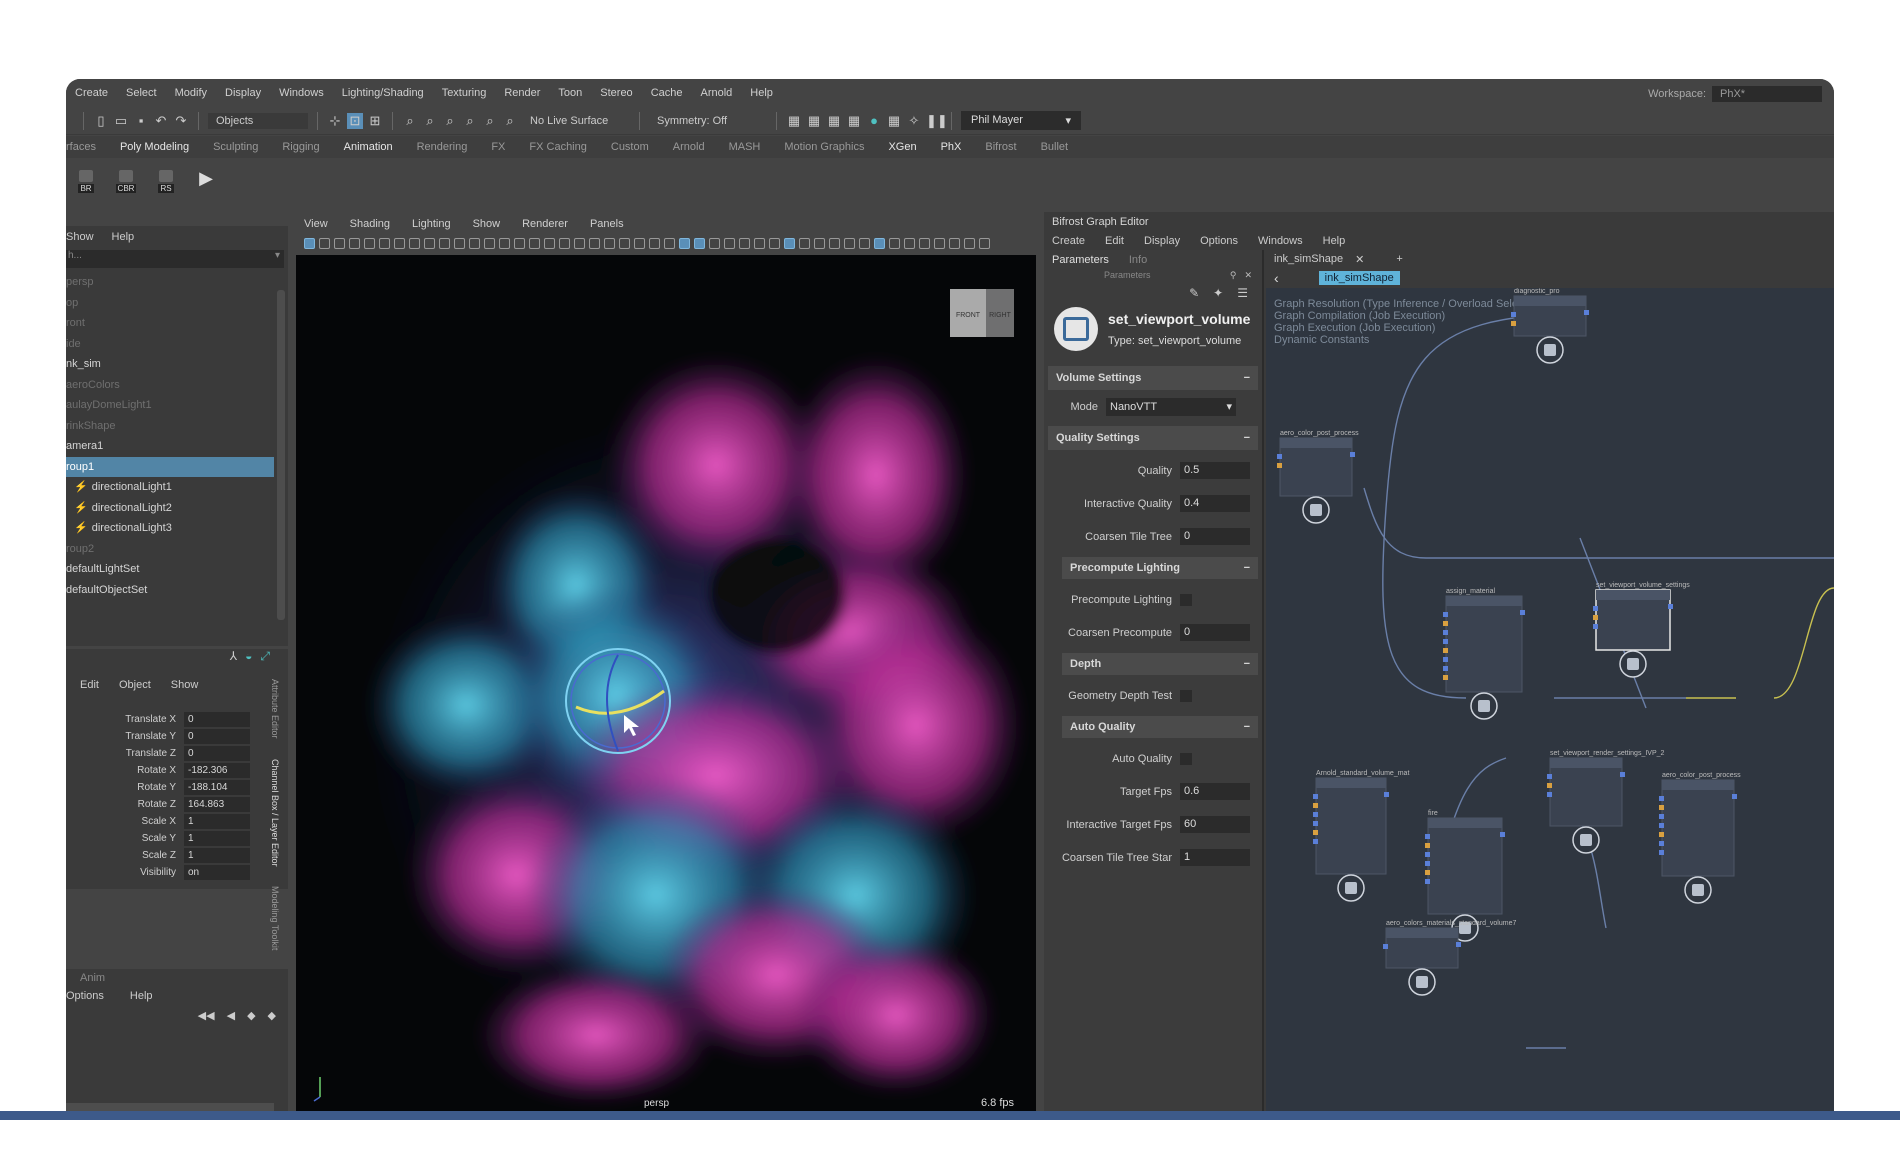  I want to click on menu-render: Render, so click(522, 93).